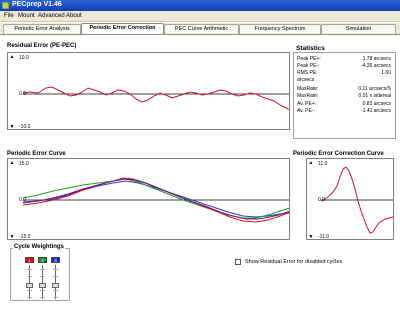 This screenshot has height=327, width=400. What do you see at coordinates (9, 16) in the screenshot?
I see `menu-file: File` at bounding box center [9, 16].